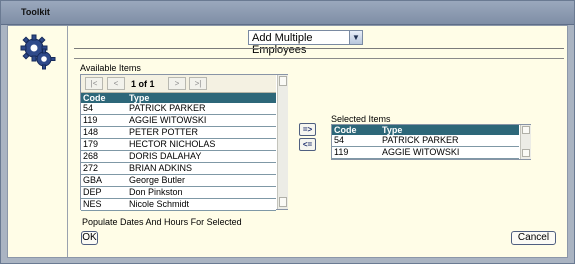 Image resolution: width=575 pixels, height=264 pixels. Describe the element at coordinates (93, 180) in the screenshot. I see `cell-code: GBA` at that location.